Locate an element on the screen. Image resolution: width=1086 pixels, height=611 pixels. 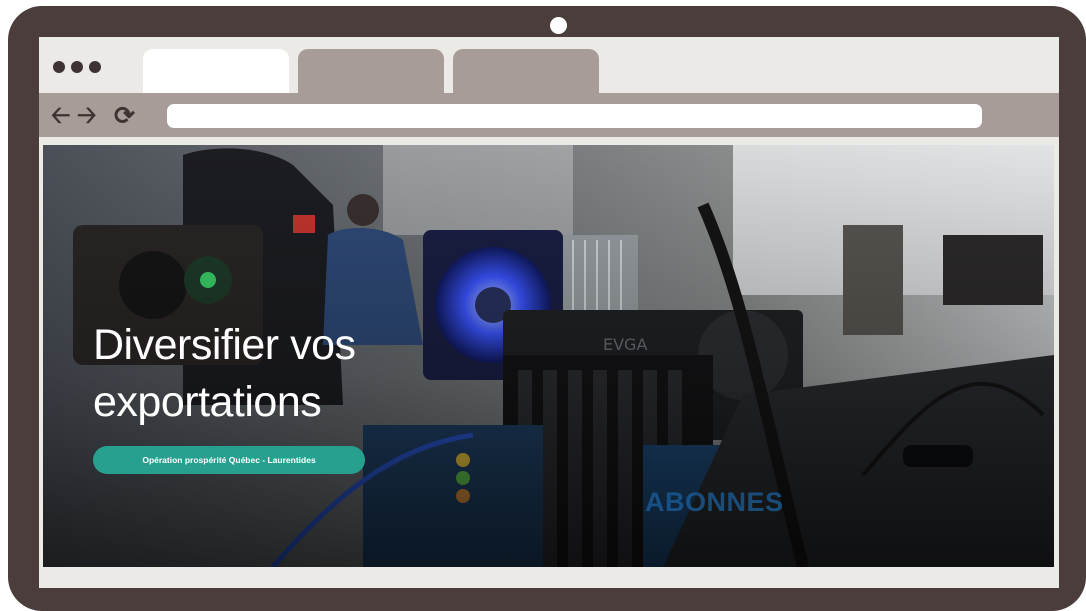
reload-icon: ⟳ is located at coordinates (124, 116).